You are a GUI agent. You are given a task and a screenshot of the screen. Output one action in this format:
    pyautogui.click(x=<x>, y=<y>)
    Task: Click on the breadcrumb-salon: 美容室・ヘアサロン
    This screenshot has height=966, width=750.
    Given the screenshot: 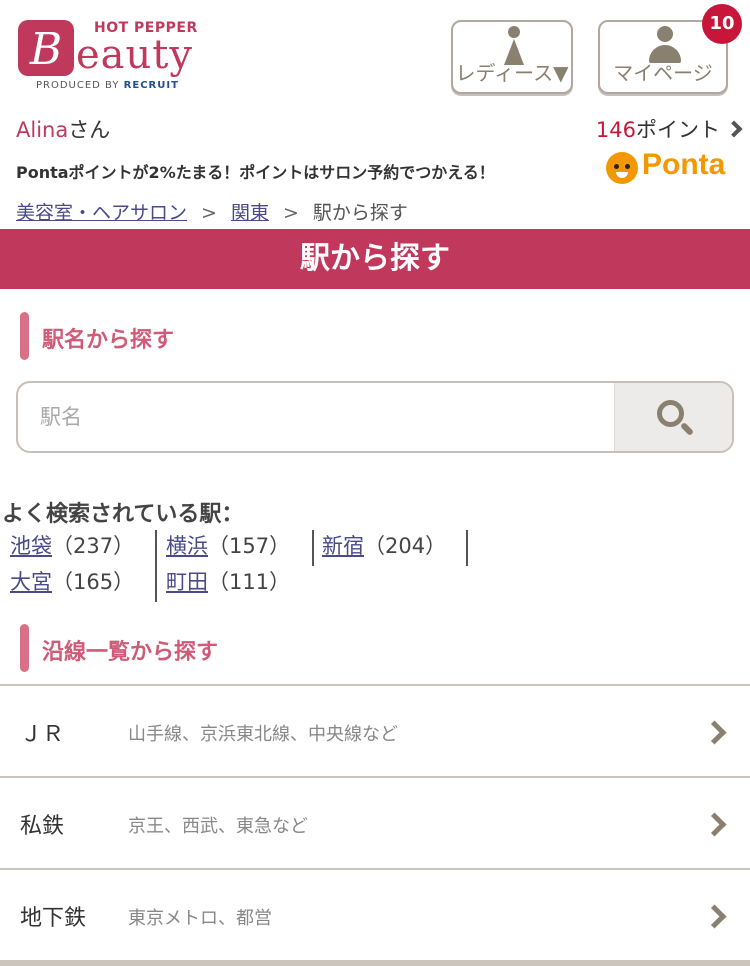 What is the action you would take?
    pyautogui.click(x=101, y=213)
    